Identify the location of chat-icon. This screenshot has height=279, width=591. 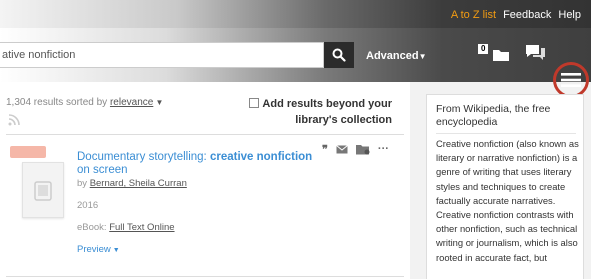
(535, 53).